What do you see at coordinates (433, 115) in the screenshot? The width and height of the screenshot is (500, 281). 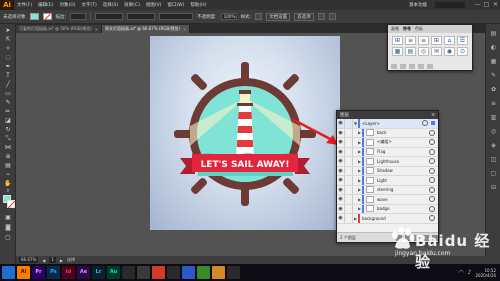 I see `panel-menu-icon: ≡` at bounding box center [433, 115].